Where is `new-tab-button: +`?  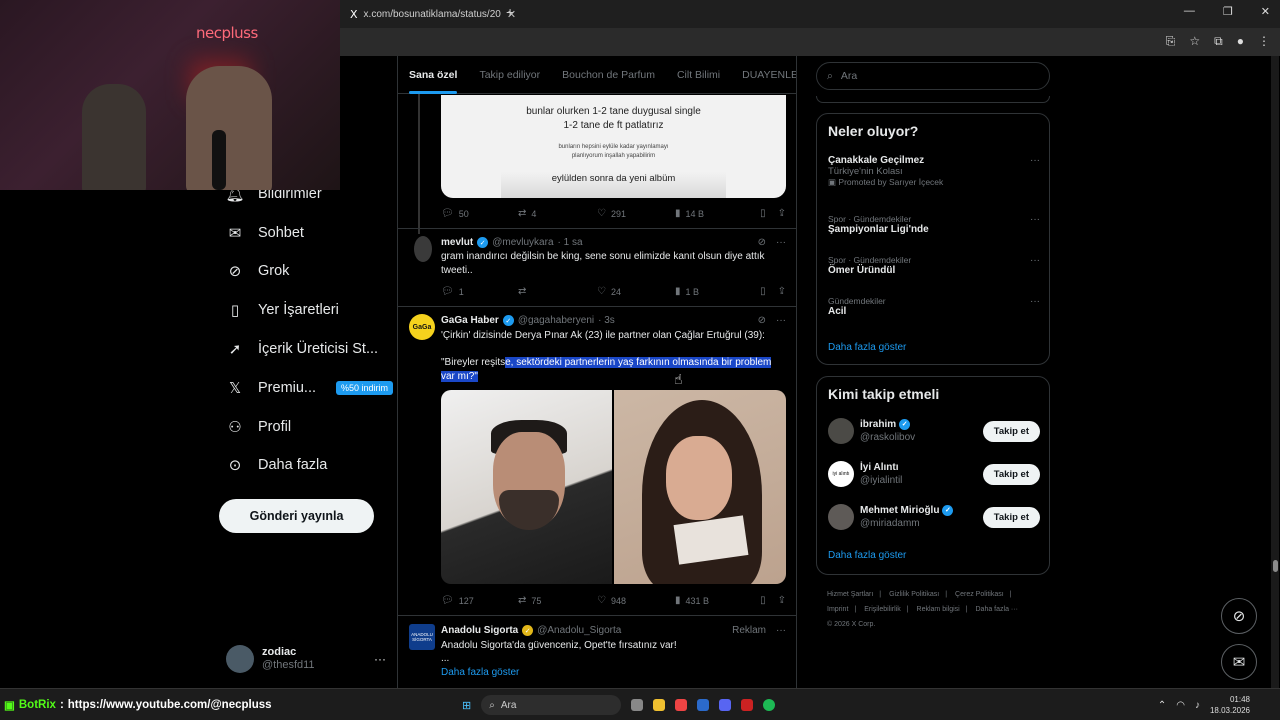
new-tab-button: + is located at coordinates (510, 12).